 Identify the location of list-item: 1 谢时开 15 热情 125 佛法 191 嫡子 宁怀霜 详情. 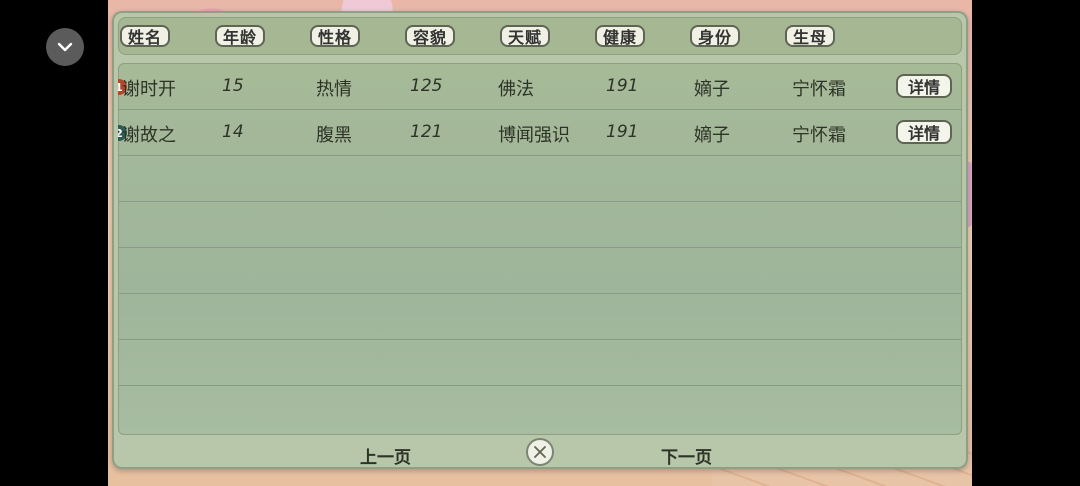
(540, 86).